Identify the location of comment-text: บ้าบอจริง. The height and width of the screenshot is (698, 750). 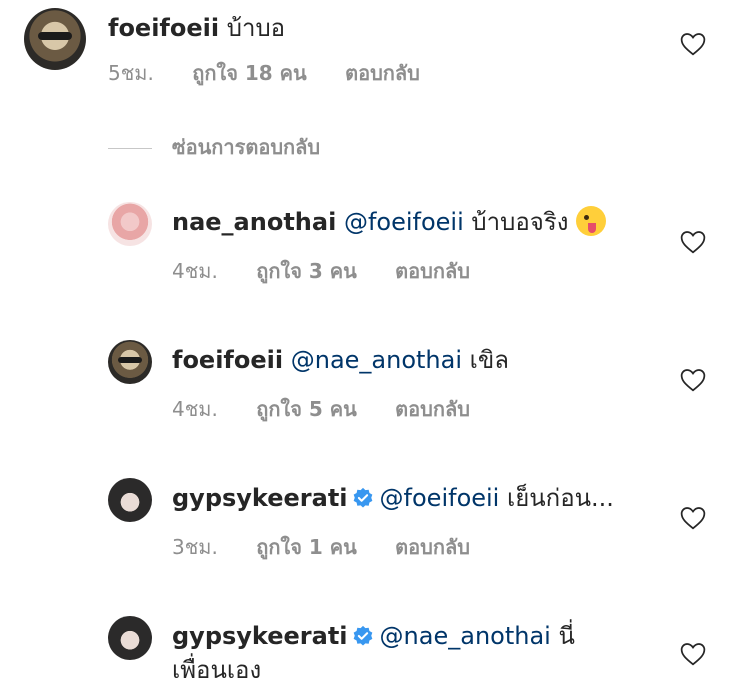
(520, 222).